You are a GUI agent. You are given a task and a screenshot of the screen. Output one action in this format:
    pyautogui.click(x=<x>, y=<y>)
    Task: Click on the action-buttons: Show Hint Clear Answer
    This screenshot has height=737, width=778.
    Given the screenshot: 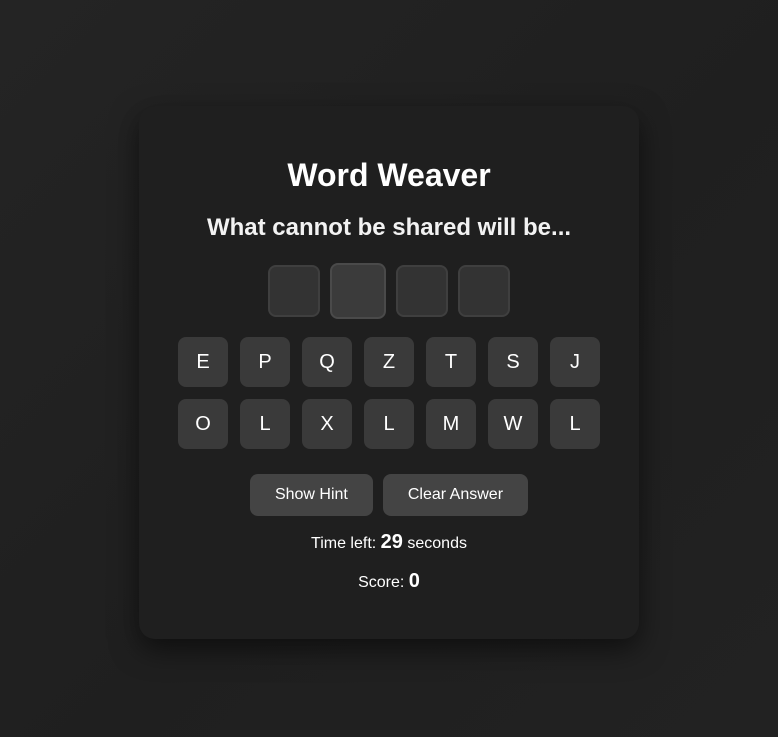 What is the action you would take?
    pyautogui.click(x=389, y=495)
    